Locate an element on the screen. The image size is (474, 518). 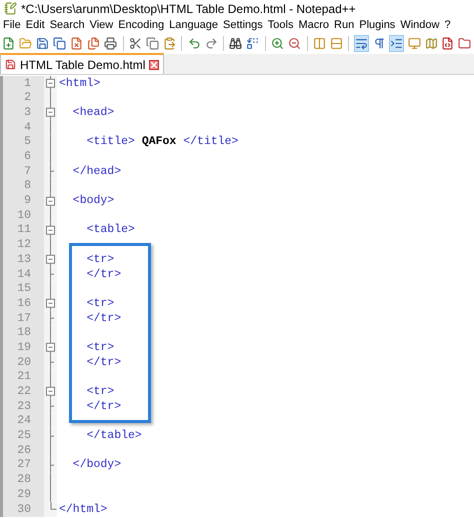
line-number: 21 is located at coordinates (24, 377).